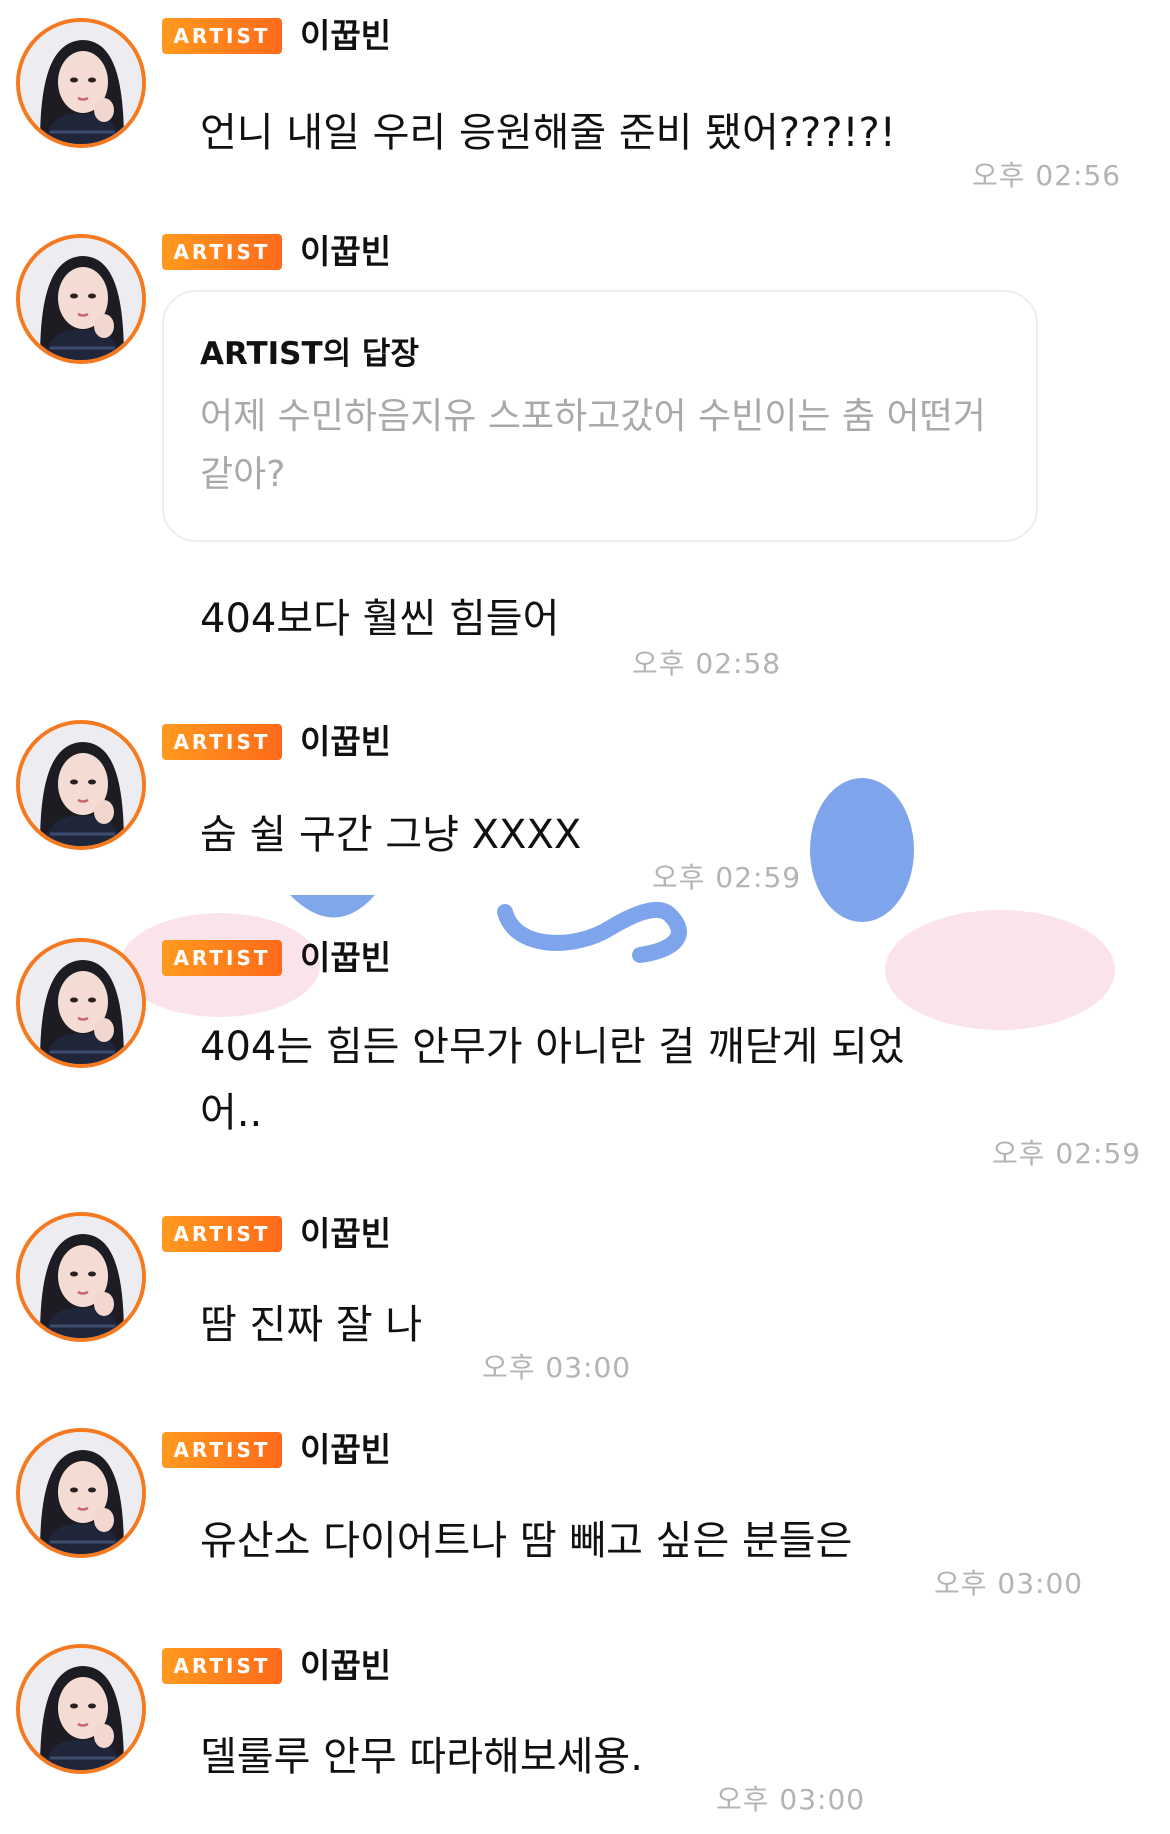  What do you see at coordinates (593, 445) in the screenshot?
I see `reply-quoted-text: 어제 수민하음지유 스포하고갔어 수빈이는 춤 어떤거 같아?` at bounding box center [593, 445].